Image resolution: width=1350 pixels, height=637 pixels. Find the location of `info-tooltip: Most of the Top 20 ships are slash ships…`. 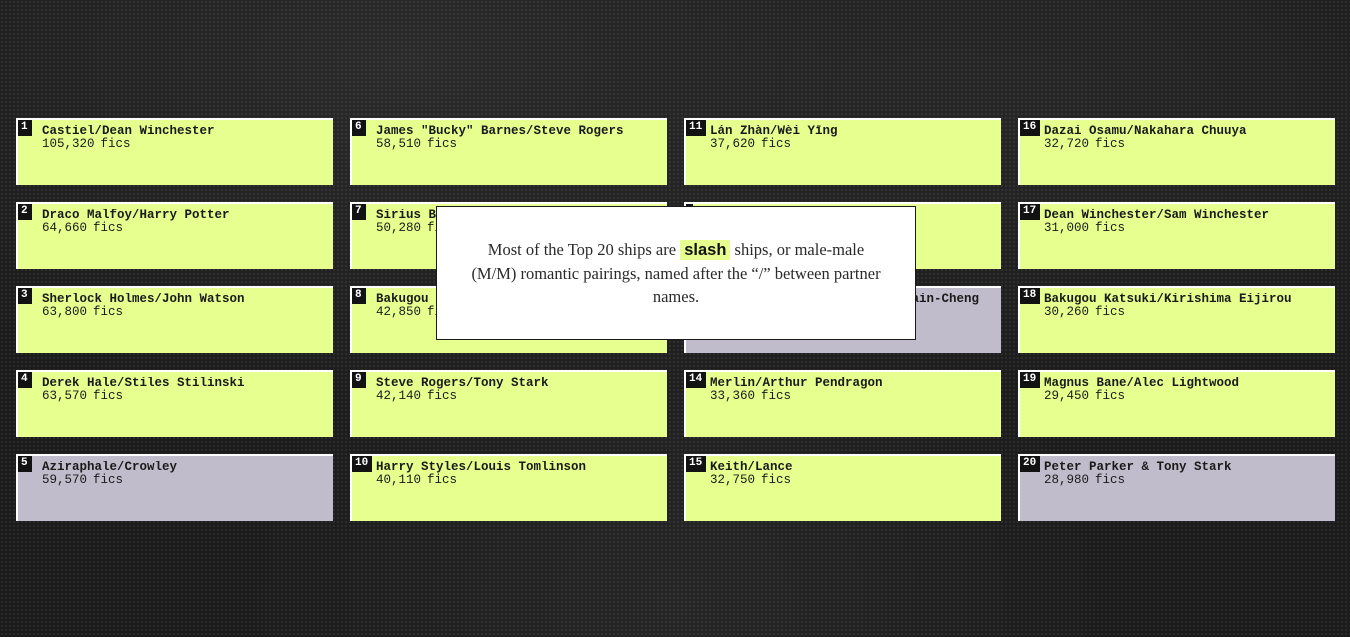

info-tooltip: Most of the Top 20 ships are slash ships… is located at coordinates (676, 273).